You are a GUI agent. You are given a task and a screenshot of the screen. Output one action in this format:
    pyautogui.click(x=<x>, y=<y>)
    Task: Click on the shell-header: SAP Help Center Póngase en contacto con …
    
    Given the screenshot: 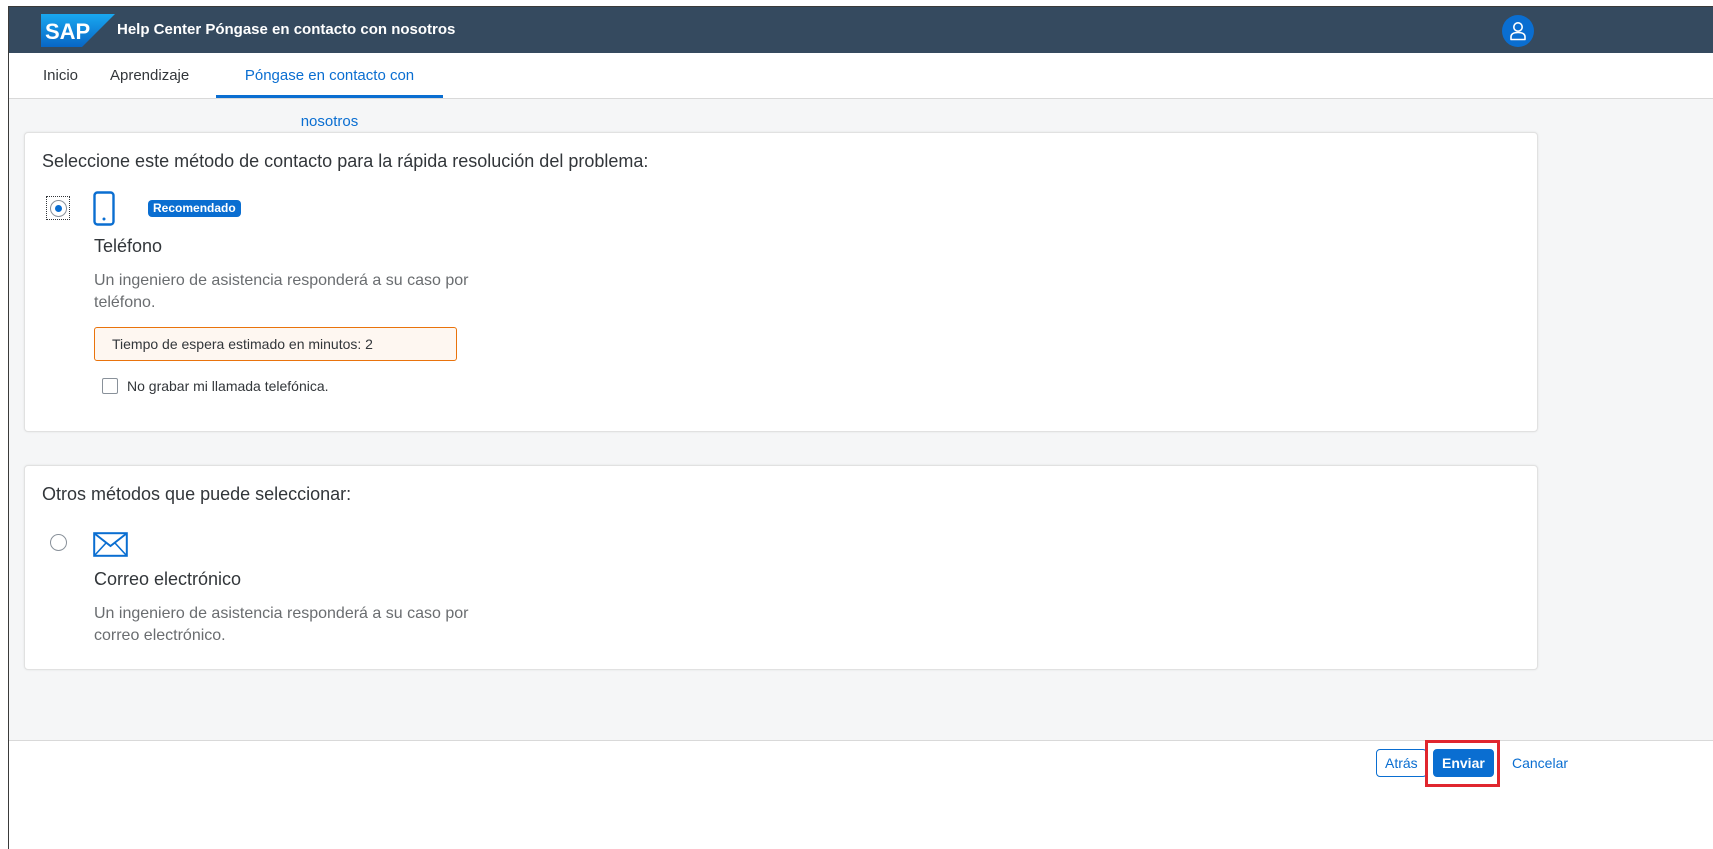 What is the action you would take?
    pyautogui.click(x=861, y=30)
    